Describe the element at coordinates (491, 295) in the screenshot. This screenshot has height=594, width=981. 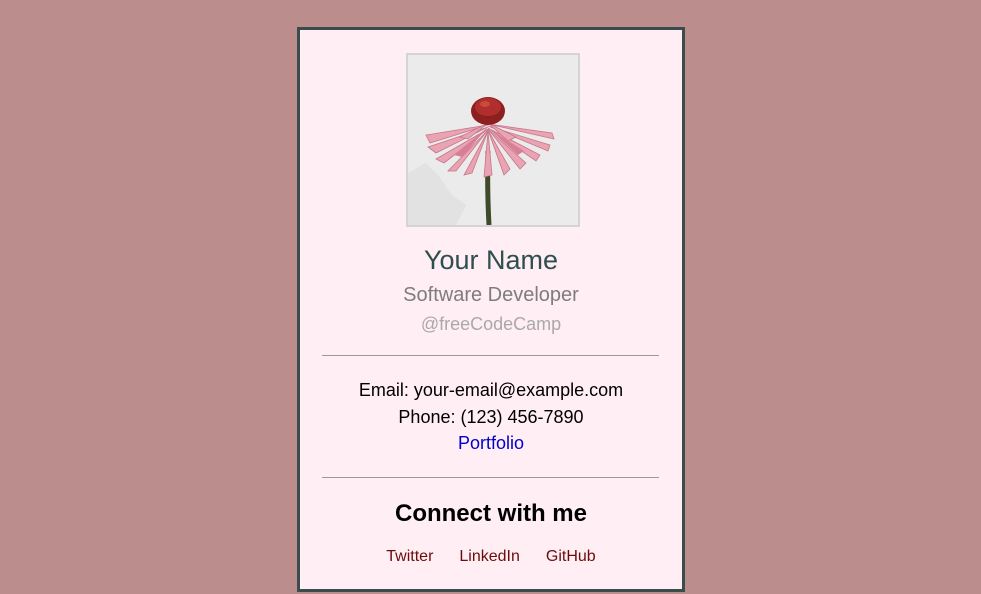
I see `profile-title: Software Developer` at that location.